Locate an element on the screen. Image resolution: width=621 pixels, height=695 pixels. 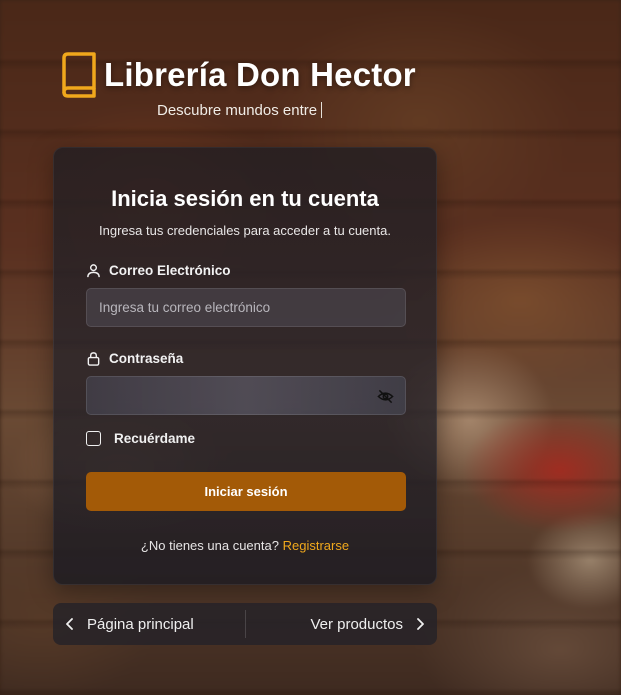
typing-caret is located at coordinates (322, 110).